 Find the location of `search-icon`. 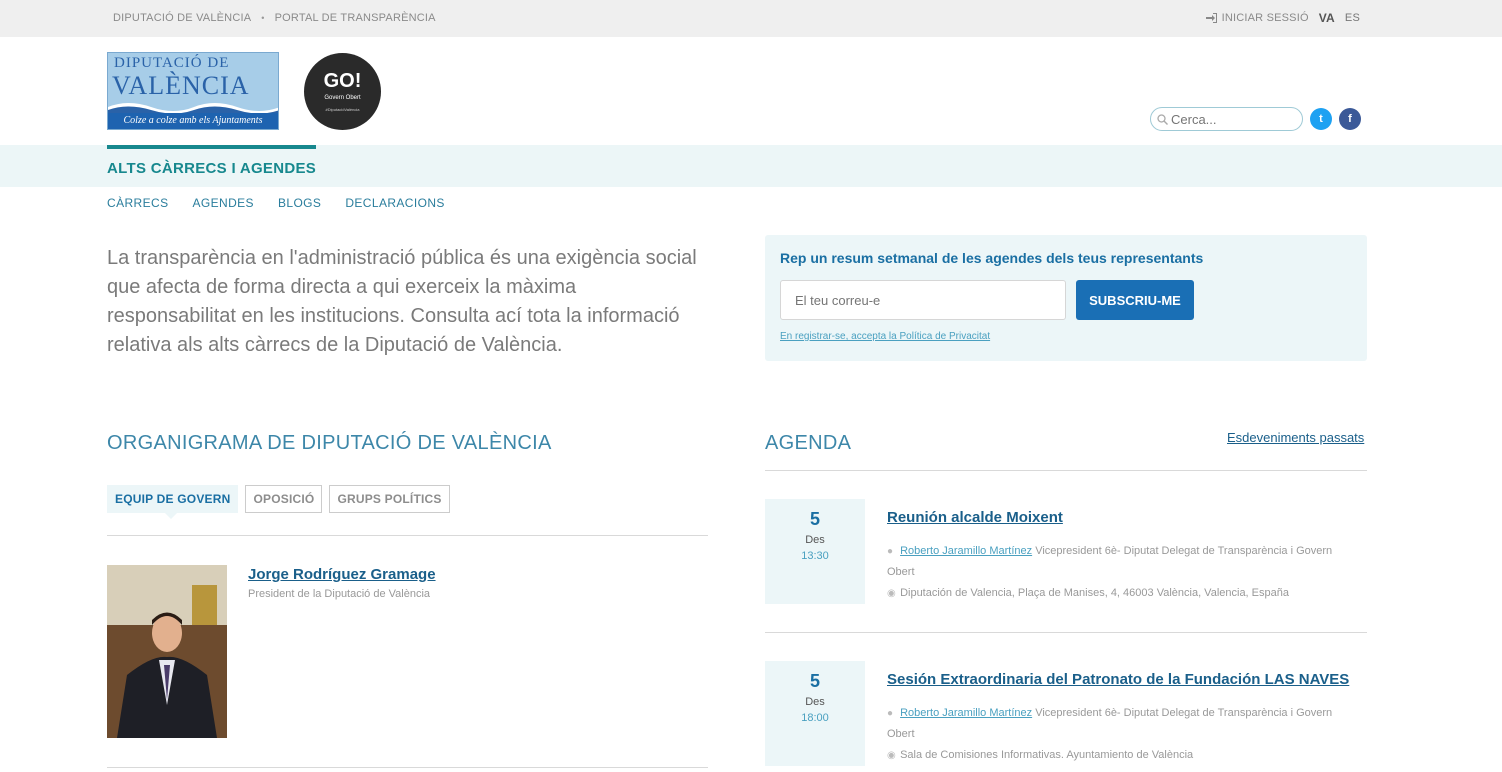

search-icon is located at coordinates (1162, 119).